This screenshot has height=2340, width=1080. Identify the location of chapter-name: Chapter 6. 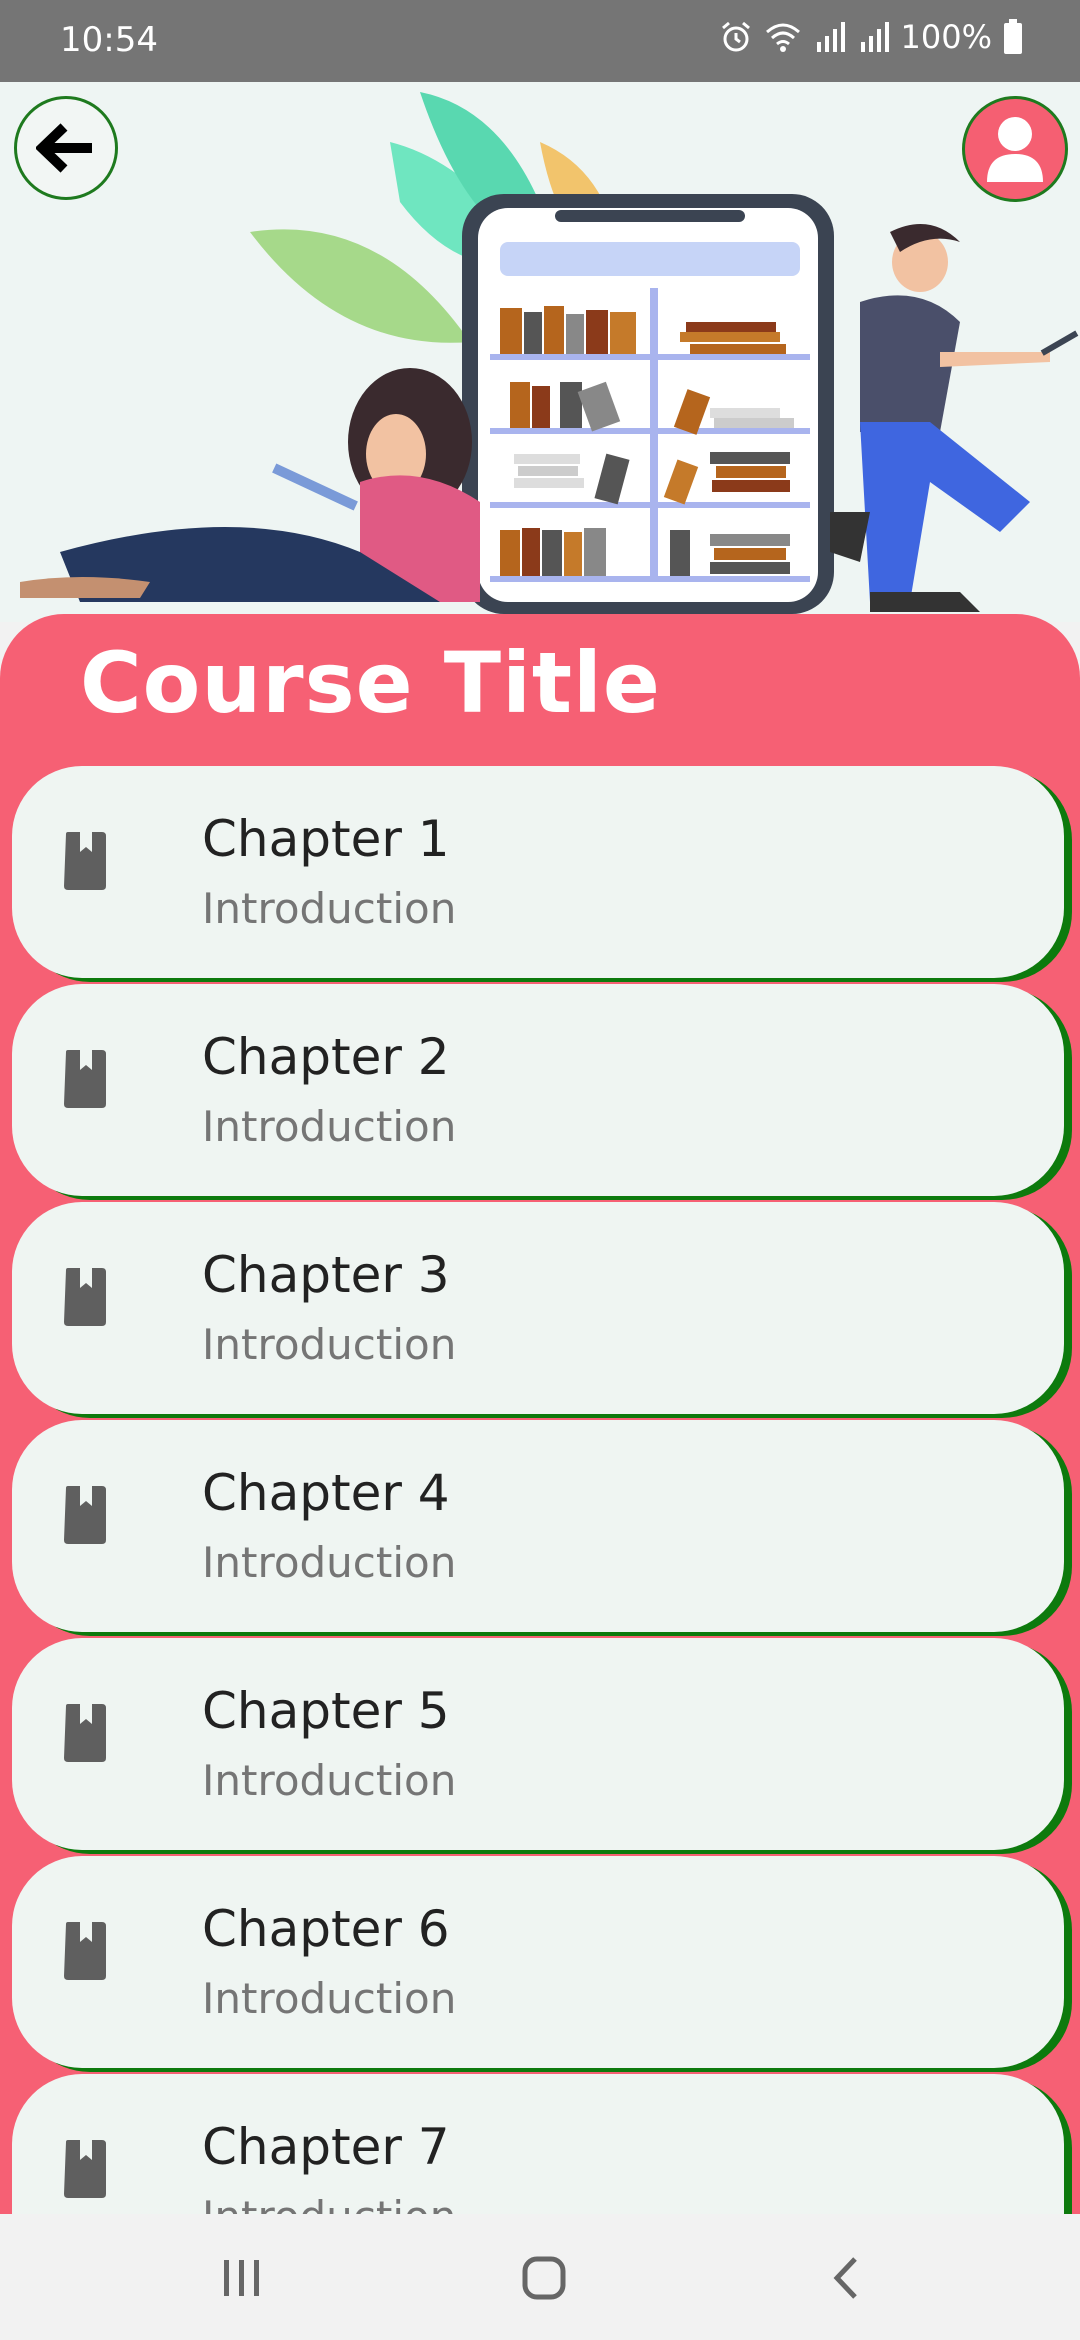
(326, 1929).